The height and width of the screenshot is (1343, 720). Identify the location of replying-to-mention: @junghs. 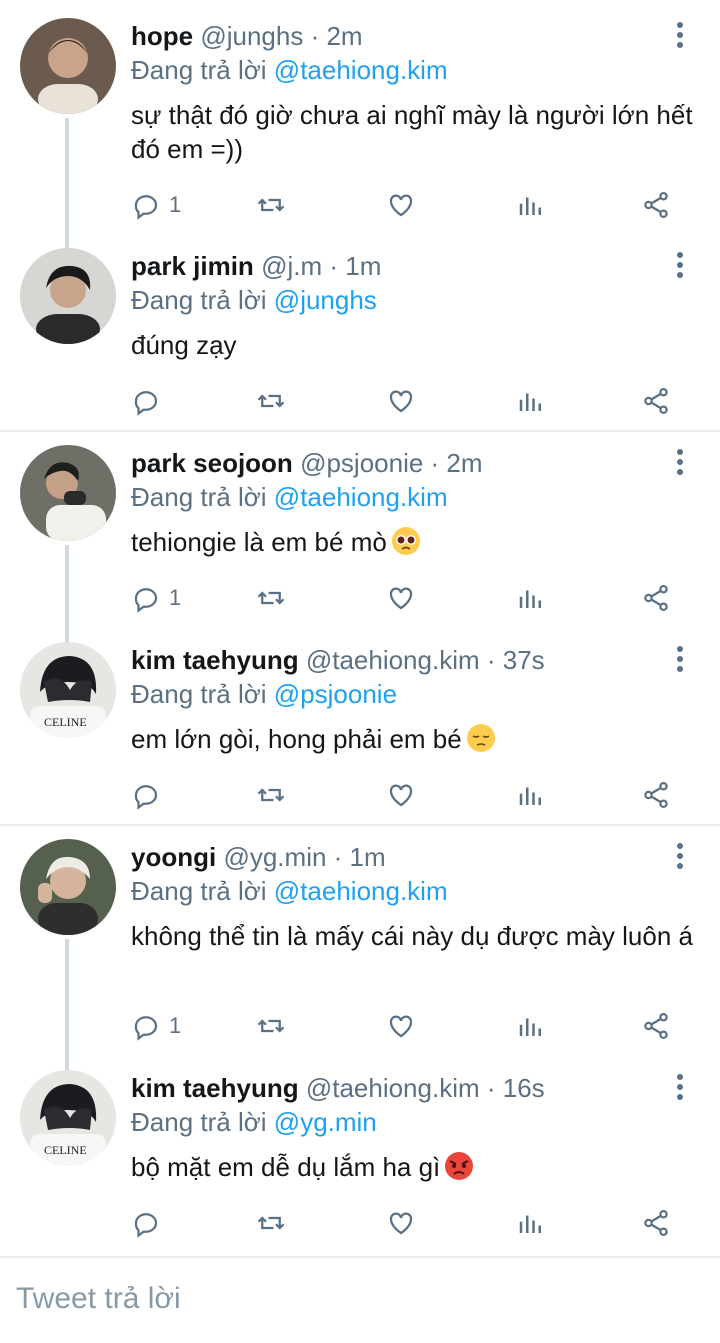
(325, 300).